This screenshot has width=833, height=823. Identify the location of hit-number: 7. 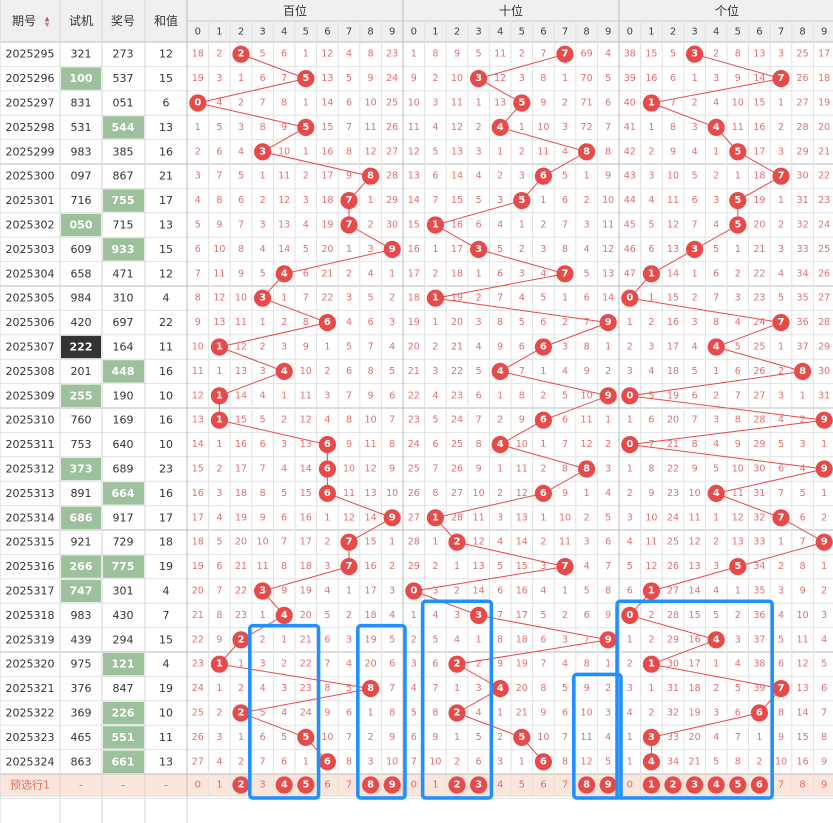
(565, 566).